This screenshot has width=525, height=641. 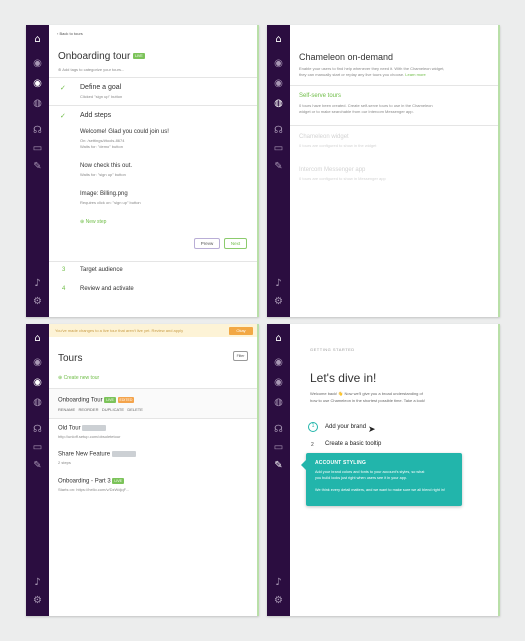 What do you see at coordinates (139, 56) in the screenshot?
I see `live-badge: LIVE` at bounding box center [139, 56].